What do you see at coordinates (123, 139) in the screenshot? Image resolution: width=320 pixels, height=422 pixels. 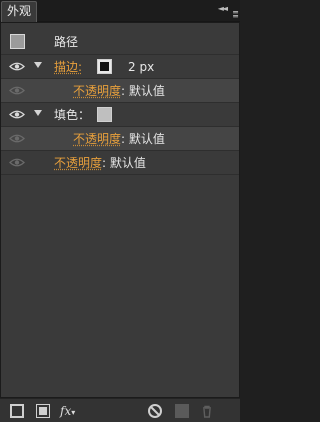 I see `fill-opacity-colon: :` at bounding box center [123, 139].